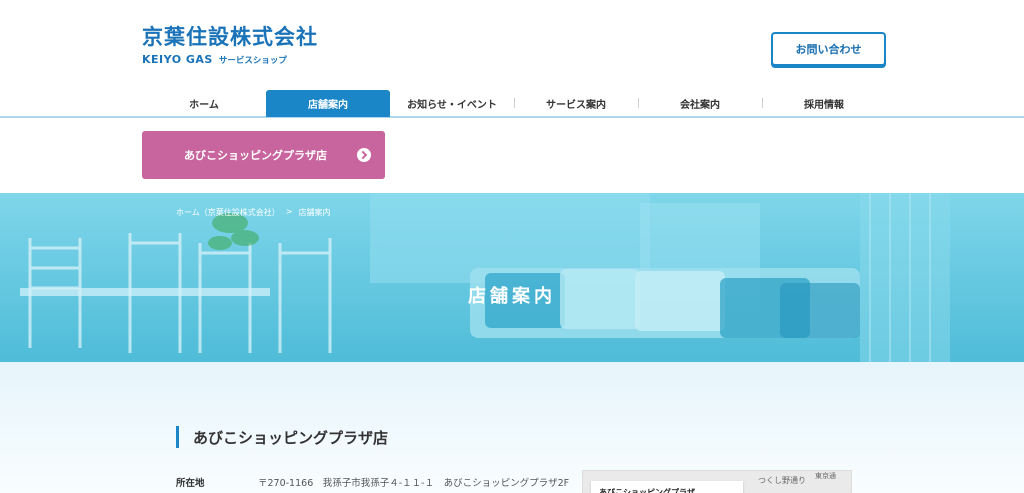 This screenshot has width=1024, height=493. I want to click on nav-item-company: 会社案内, so click(700, 103).